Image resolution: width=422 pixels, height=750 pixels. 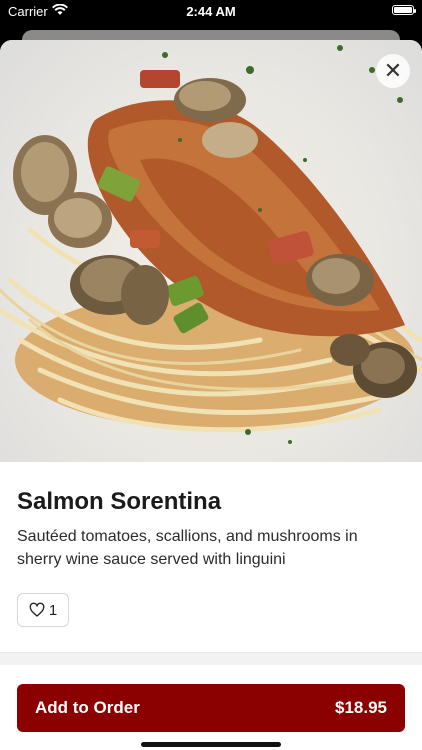 I want to click on item-price: $18.95, so click(x=361, y=707).